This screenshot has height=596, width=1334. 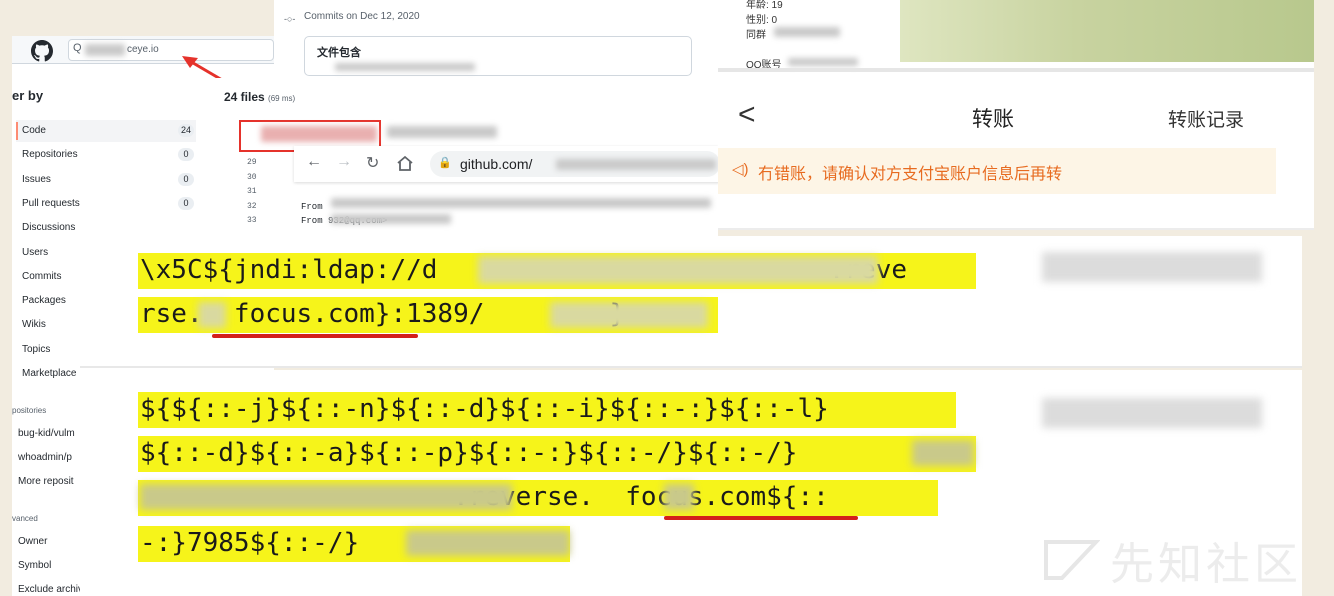 I want to click on filter-item-label: Repositories, so click(x=50, y=155).